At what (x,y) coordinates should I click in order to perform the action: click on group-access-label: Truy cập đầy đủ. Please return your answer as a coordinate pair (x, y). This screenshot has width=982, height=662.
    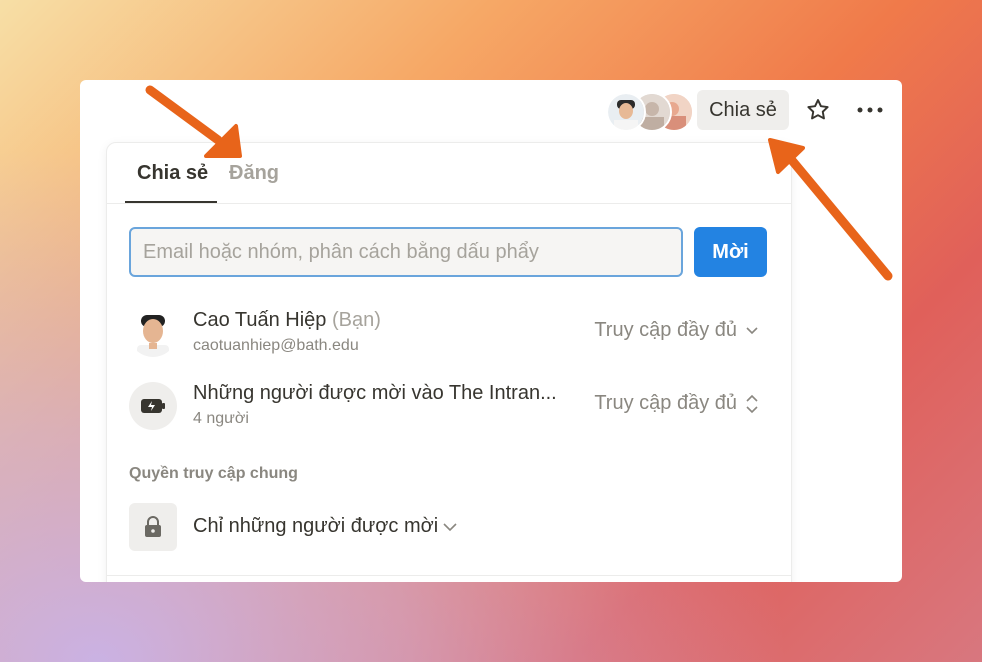
    Looking at the image, I should click on (665, 403).